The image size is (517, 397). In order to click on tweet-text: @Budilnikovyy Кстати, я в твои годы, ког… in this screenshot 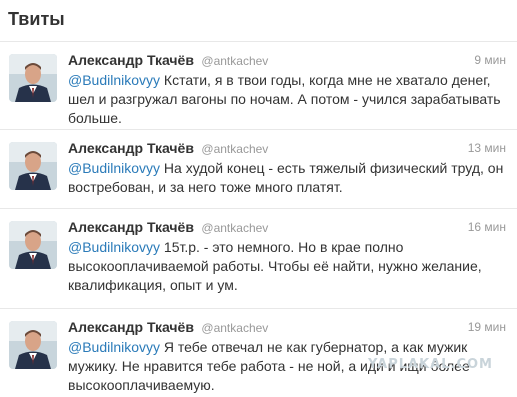, I will do `click(286, 99)`.